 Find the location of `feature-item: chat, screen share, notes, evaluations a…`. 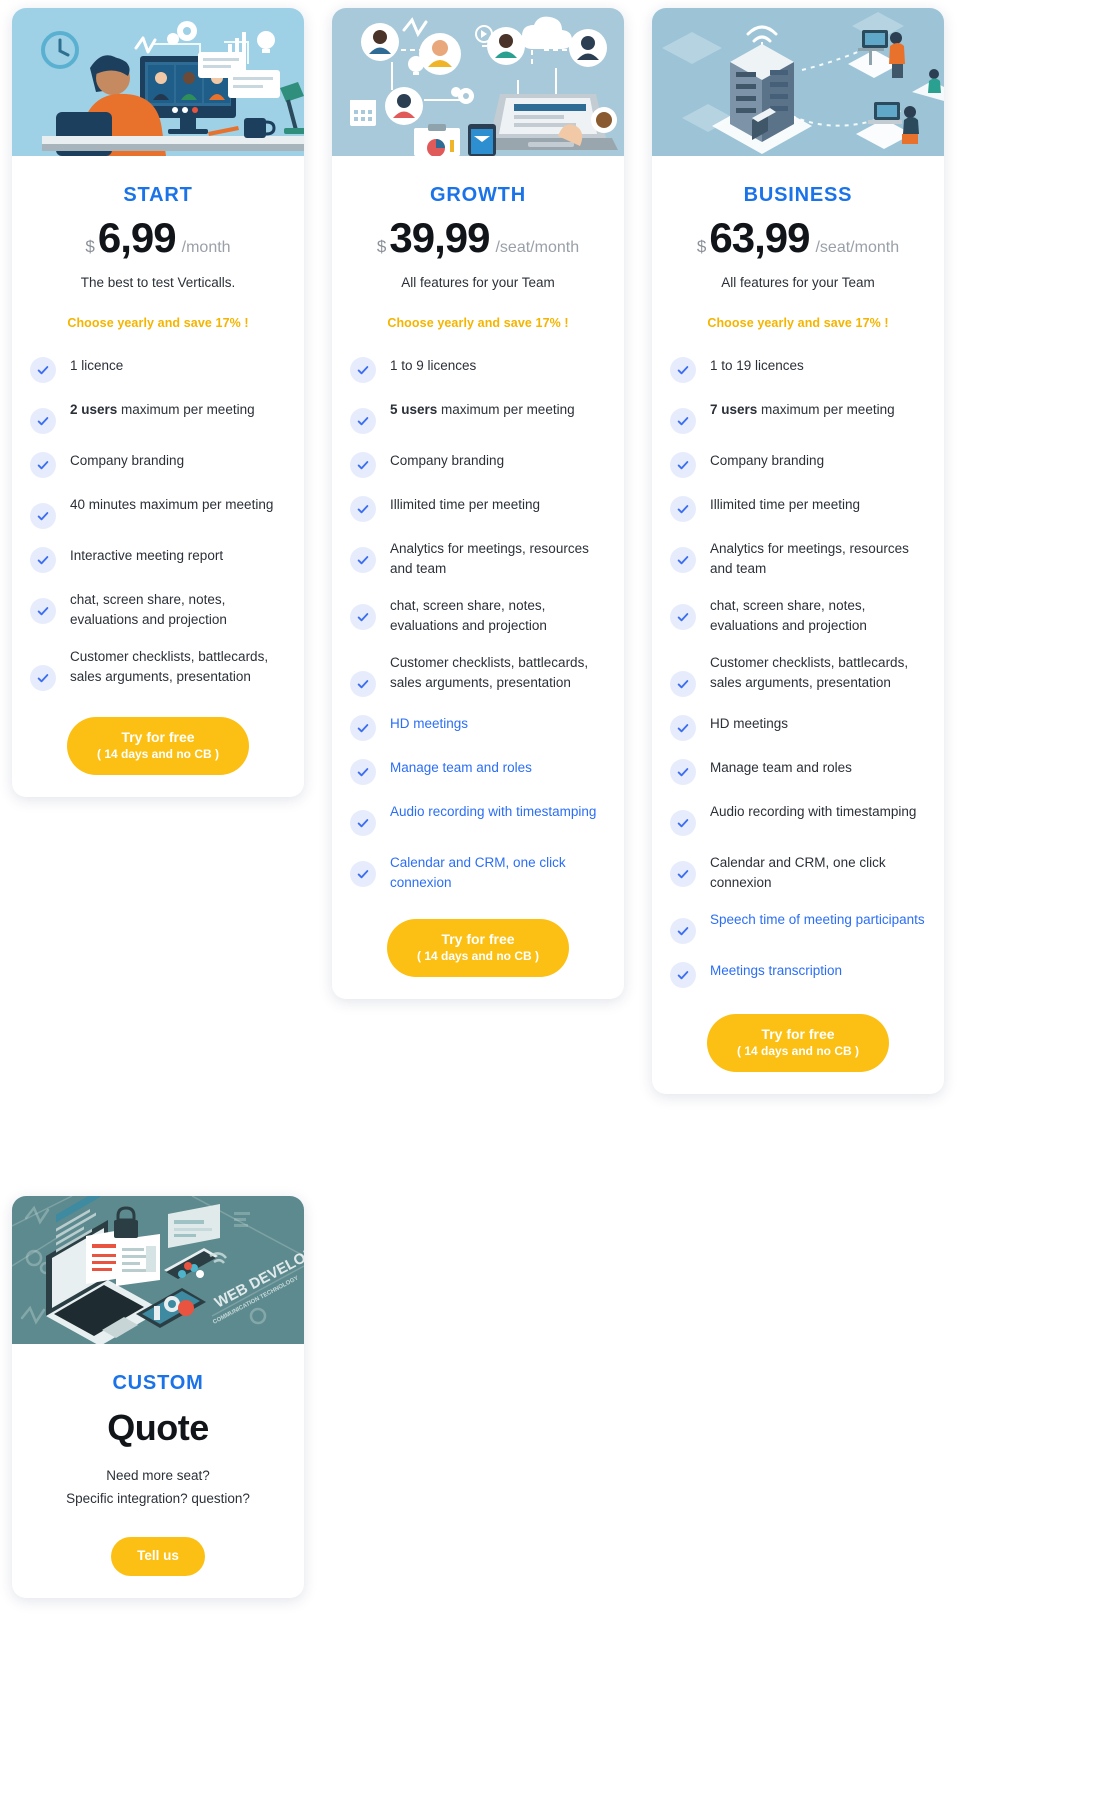

feature-item: chat, screen share, notes, evaluations a… is located at coordinates (798, 616).